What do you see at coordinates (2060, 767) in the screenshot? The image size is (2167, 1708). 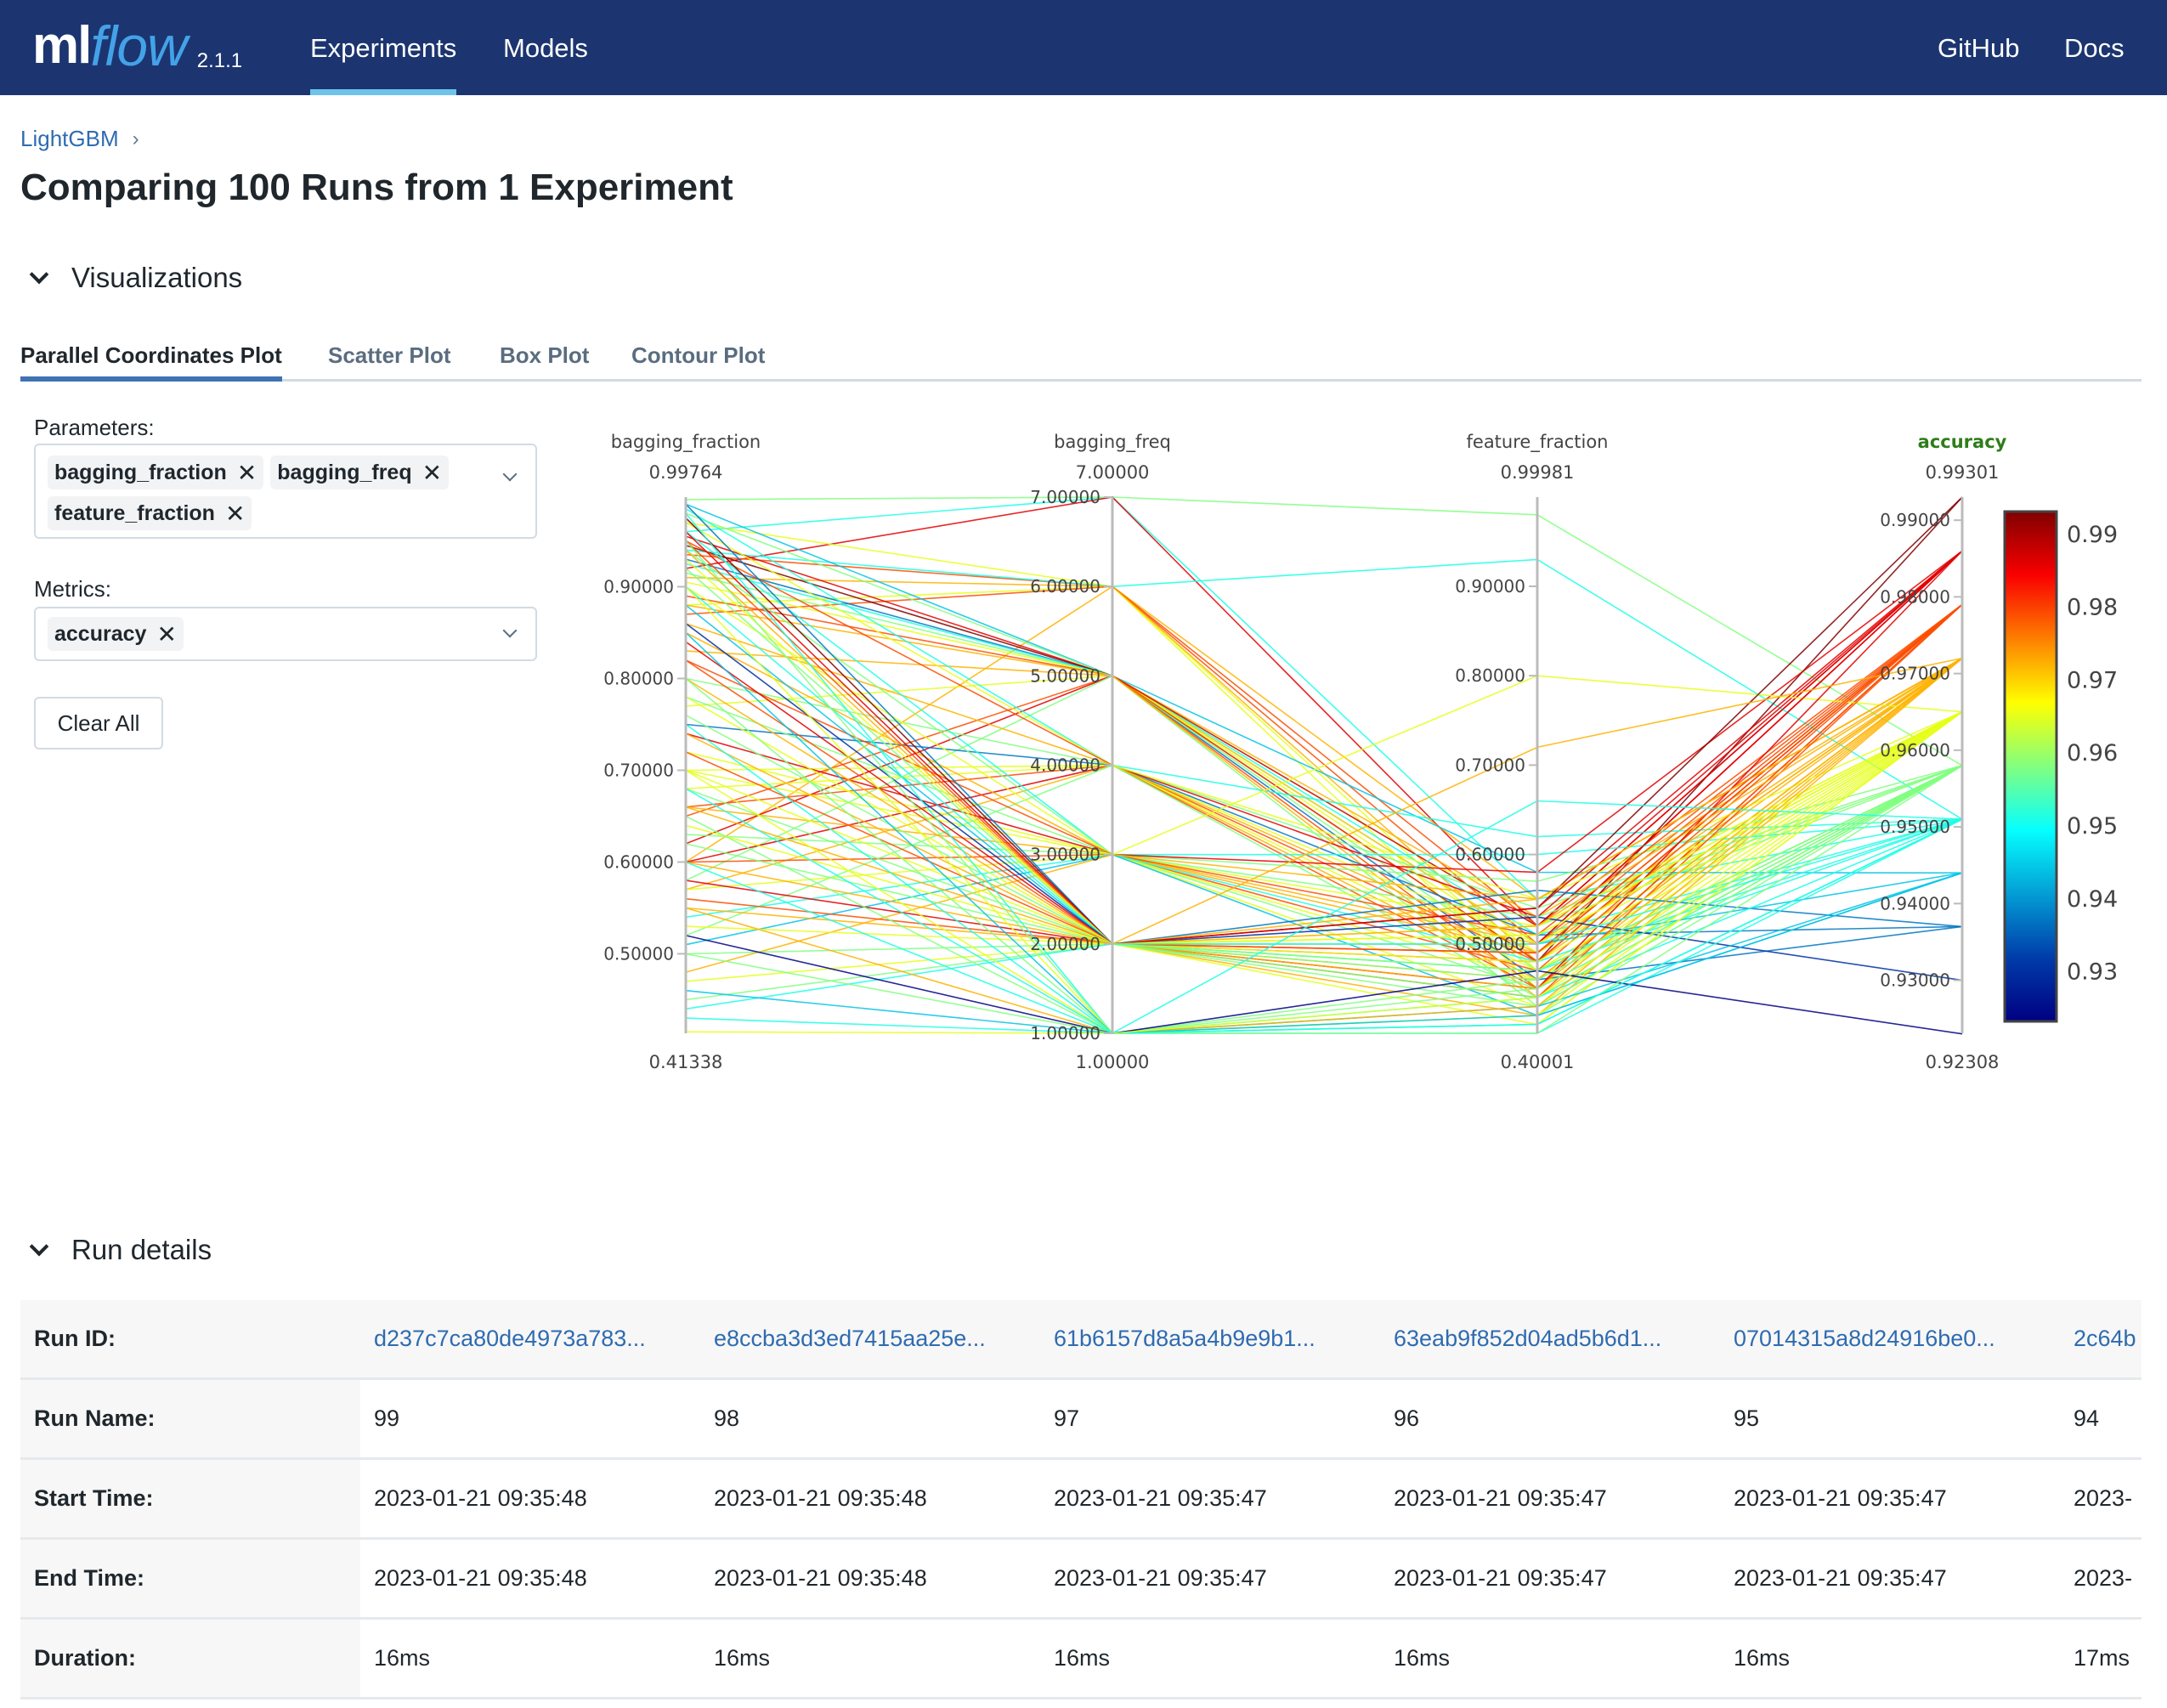 I see `colorbar: 0.93 0.94 0.95 0.96 0.97 0.98 0.99` at bounding box center [2060, 767].